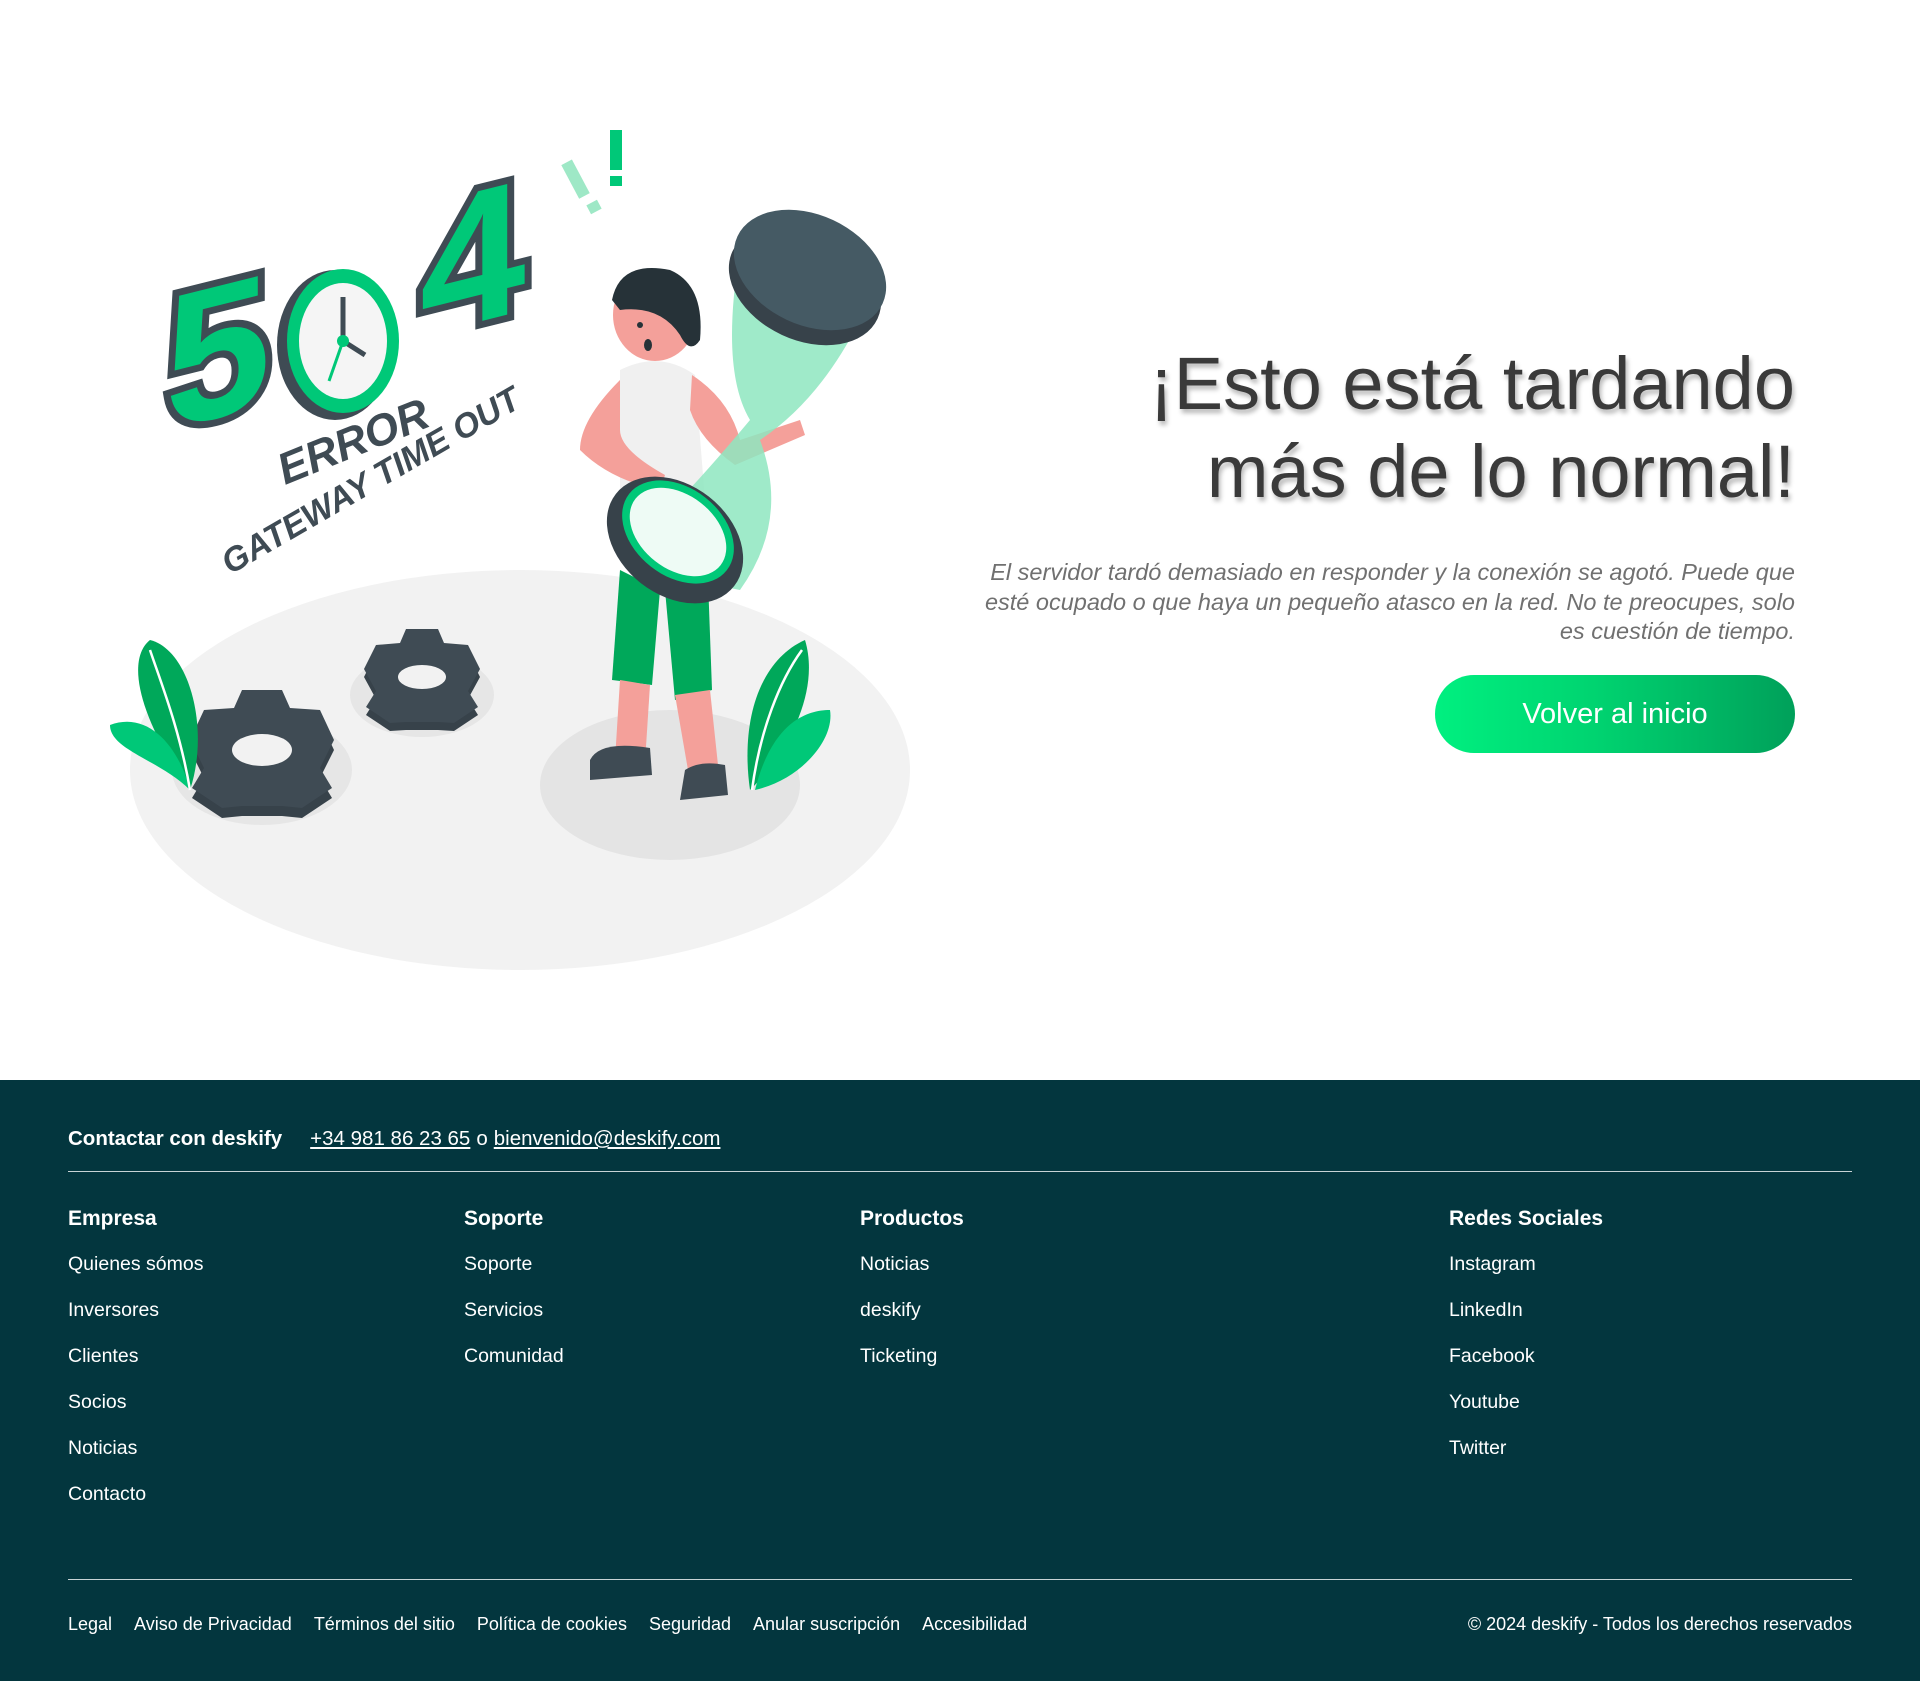  I want to click on social-link-youtube: Youtube, so click(1484, 1402).